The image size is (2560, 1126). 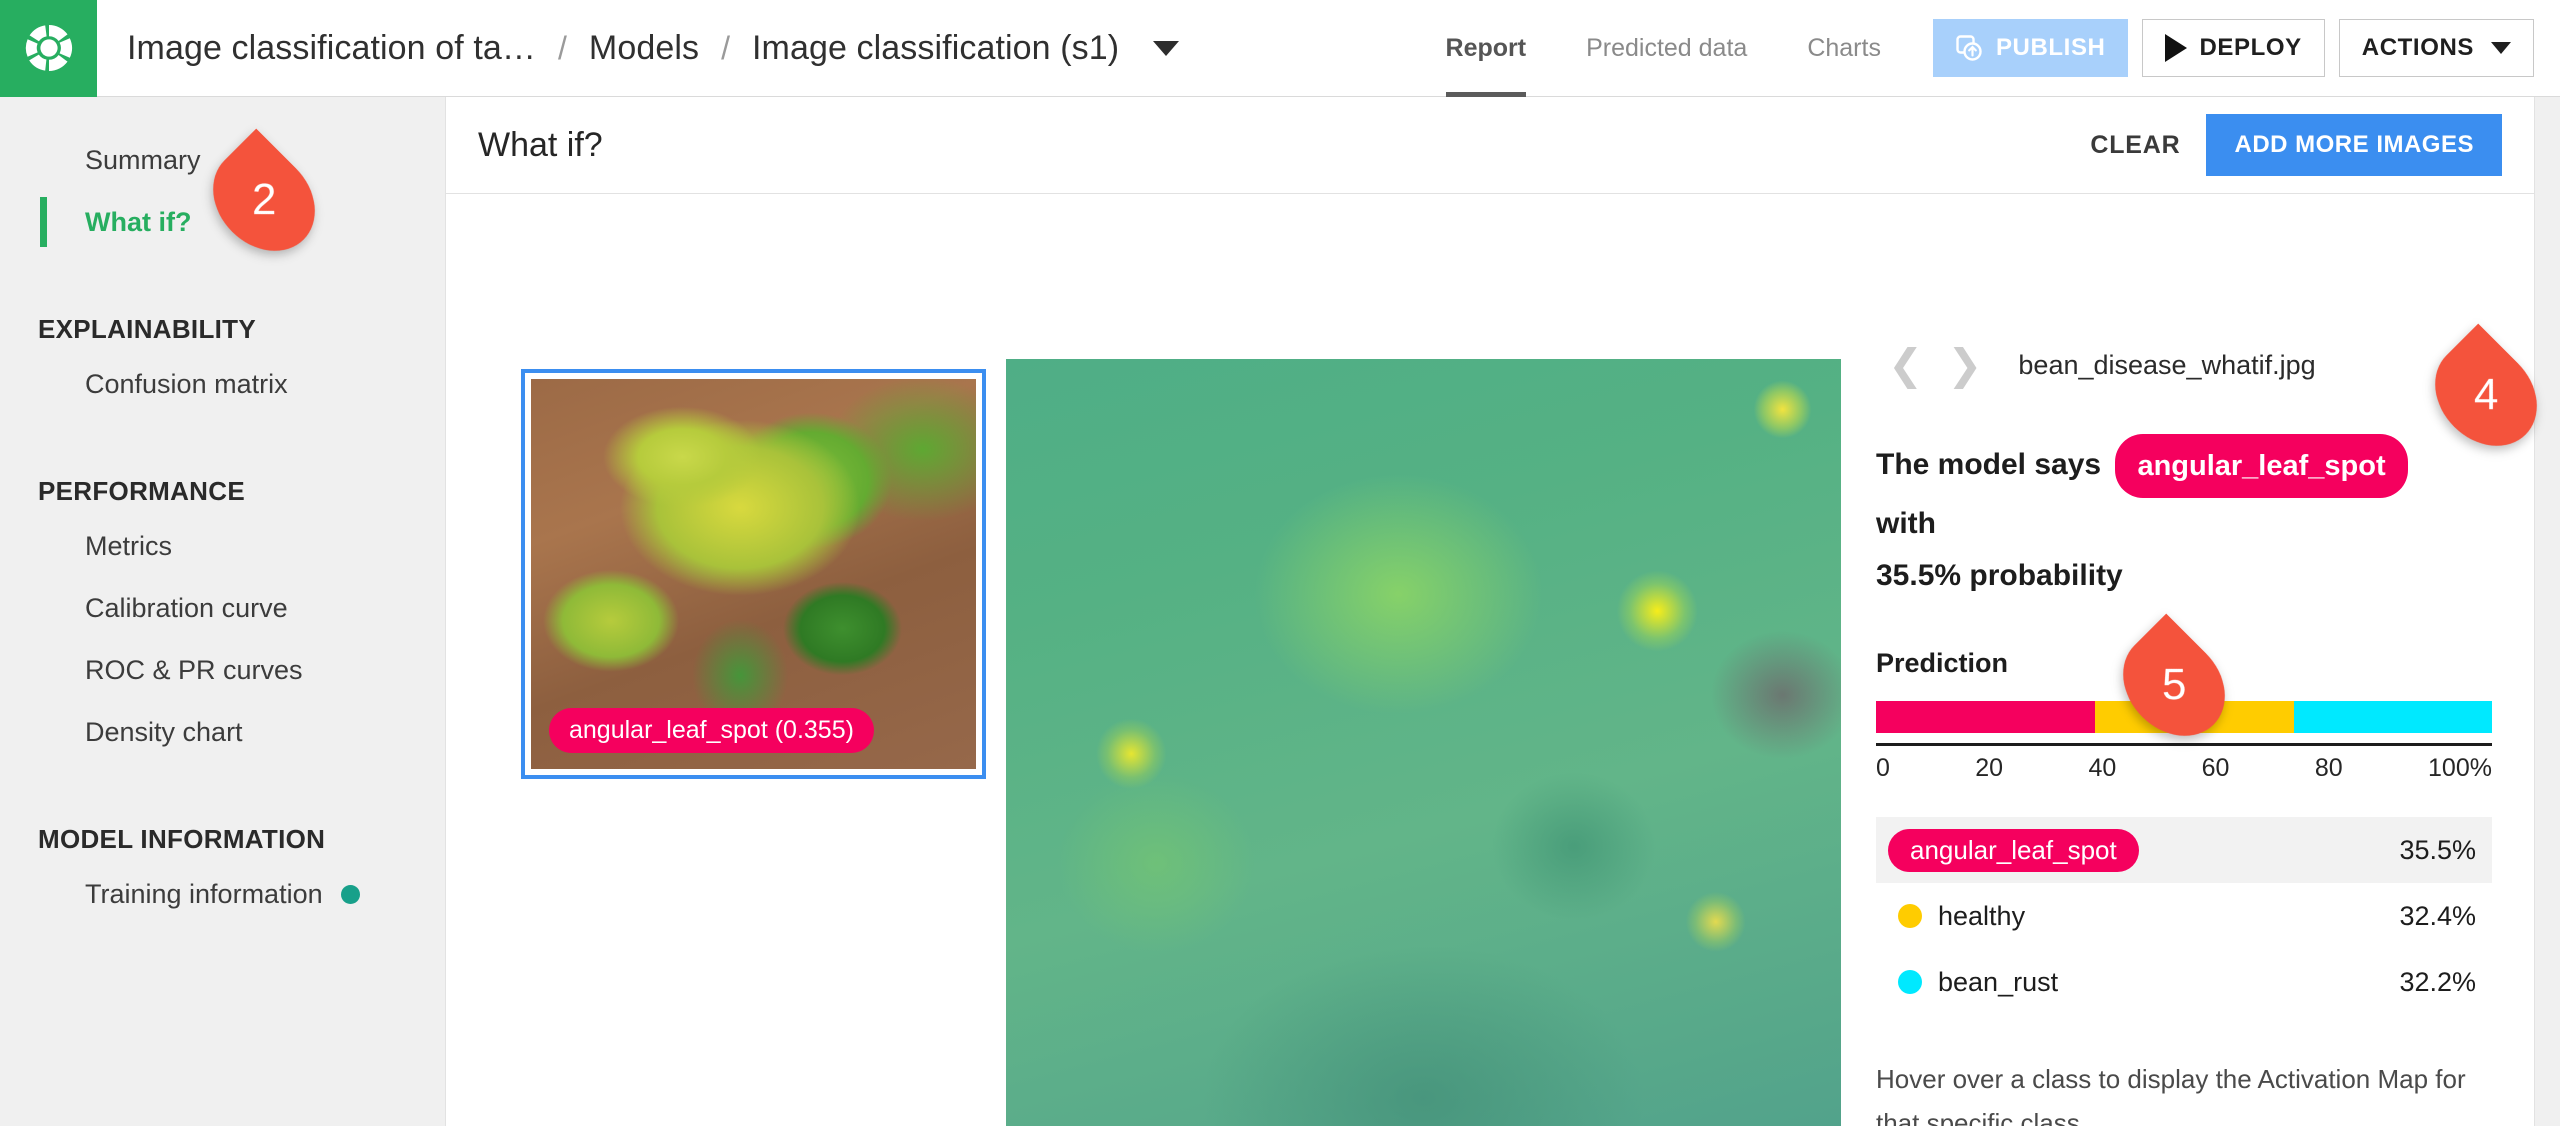 What do you see at coordinates (1999, 575) in the screenshot?
I see `verdict-probability: 35.5% probability` at bounding box center [1999, 575].